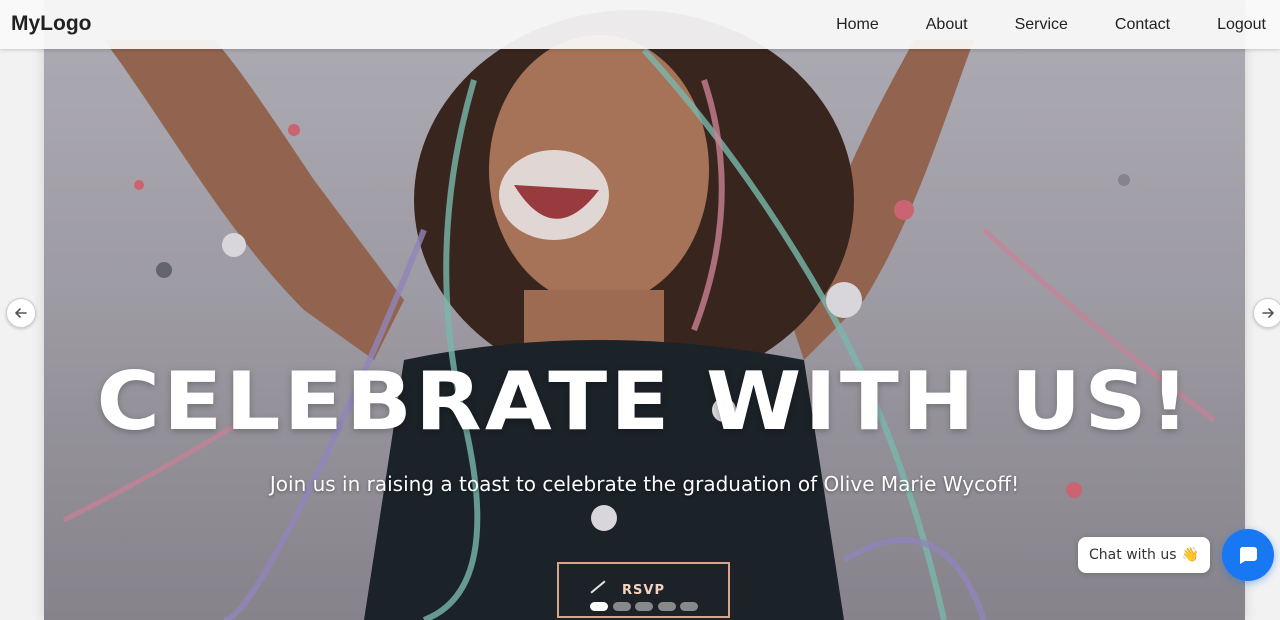 This screenshot has height=620, width=1280. What do you see at coordinates (598, 587) in the screenshot?
I see `pen-icon` at bounding box center [598, 587].